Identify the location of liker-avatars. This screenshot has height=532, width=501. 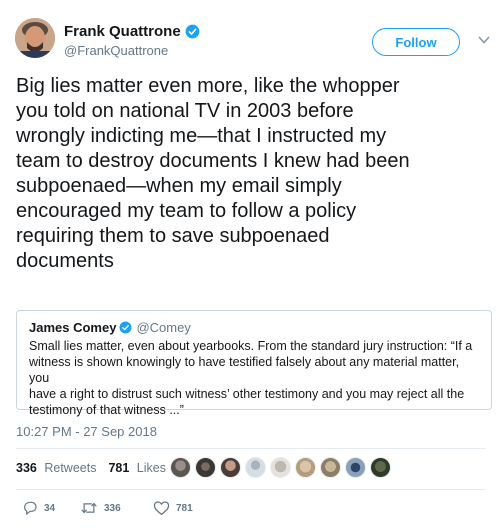
(282, 467).